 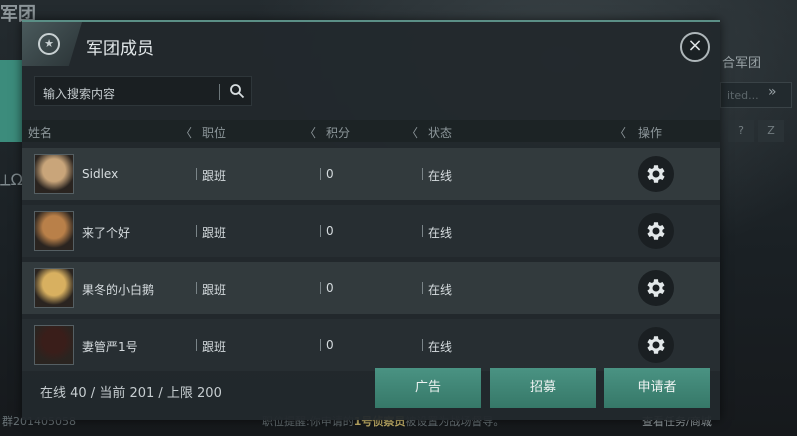 What do you see at coordinates (756, 131) in the screenshot?
I see `background-letter-filter: ? Z` at bounding box center [756, 131].